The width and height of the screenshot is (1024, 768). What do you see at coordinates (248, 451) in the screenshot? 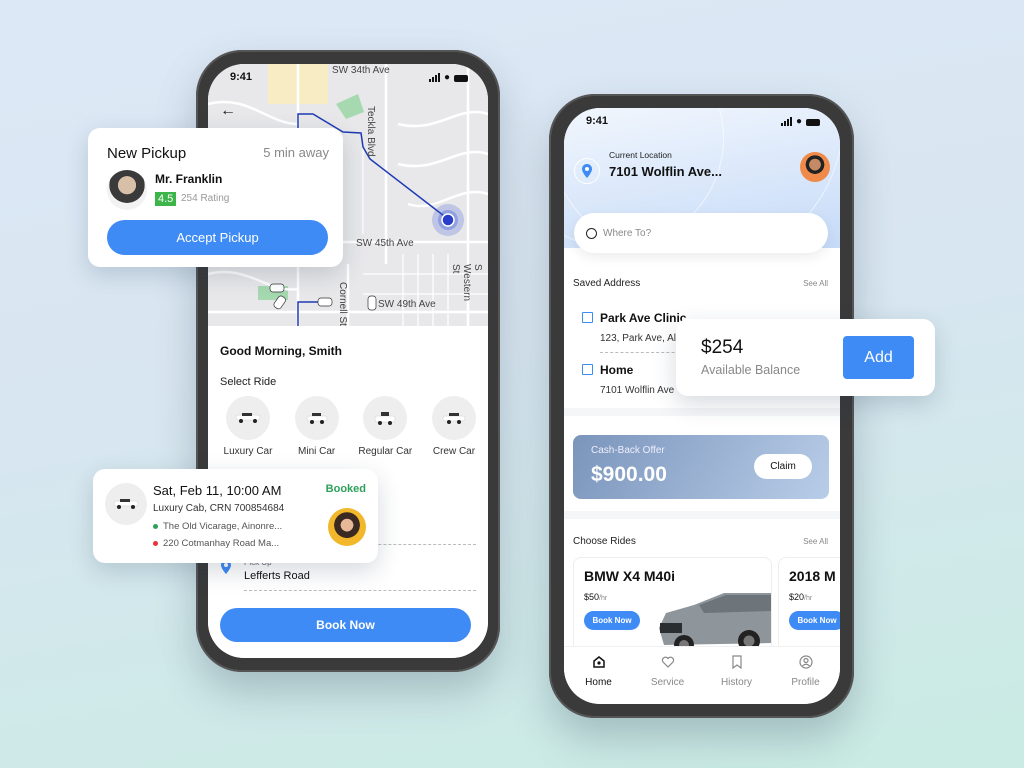
I see `ride-label: Luxury Car` at bounding box center [248, 451].